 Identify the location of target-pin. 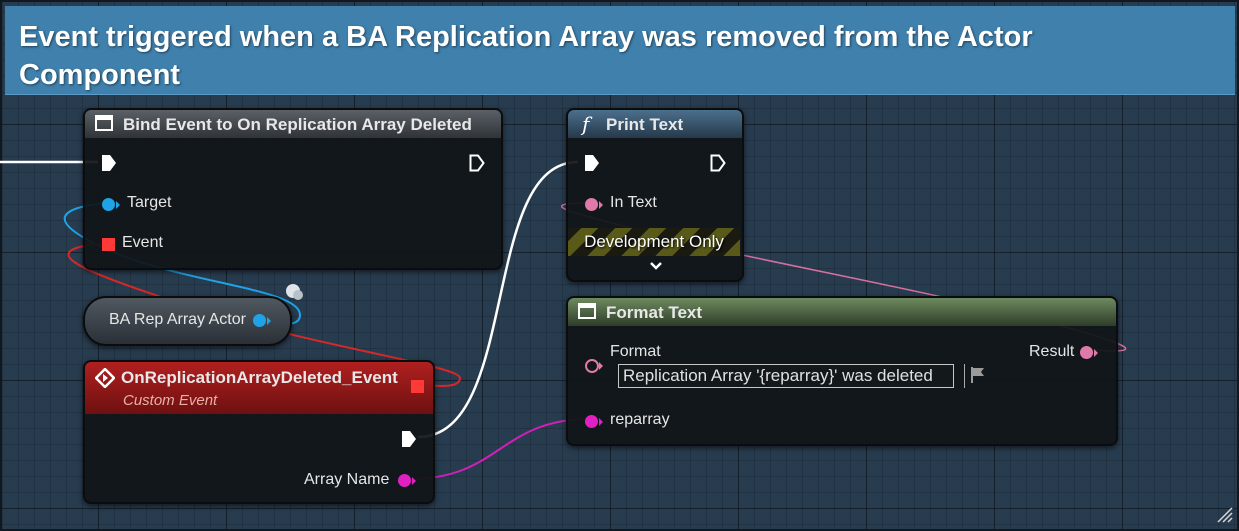
(108, 204).